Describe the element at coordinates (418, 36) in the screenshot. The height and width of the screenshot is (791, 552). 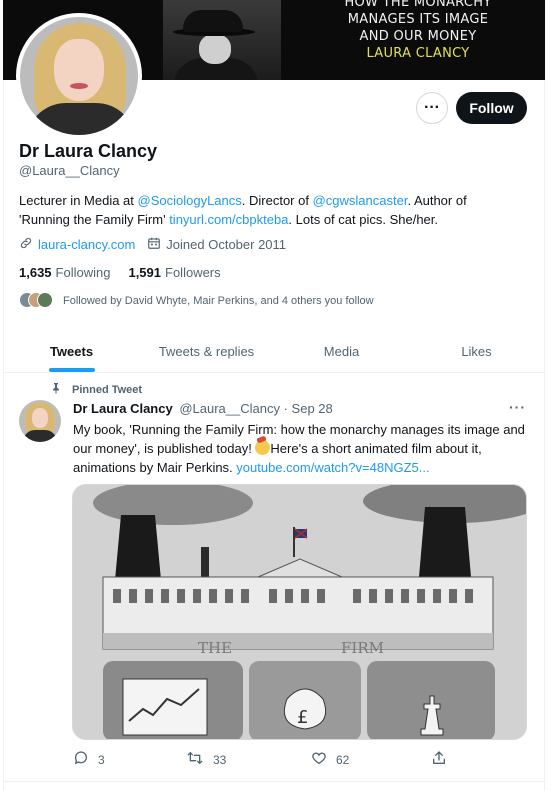
I see `banner-line: AND OUR MONEY` at that location.